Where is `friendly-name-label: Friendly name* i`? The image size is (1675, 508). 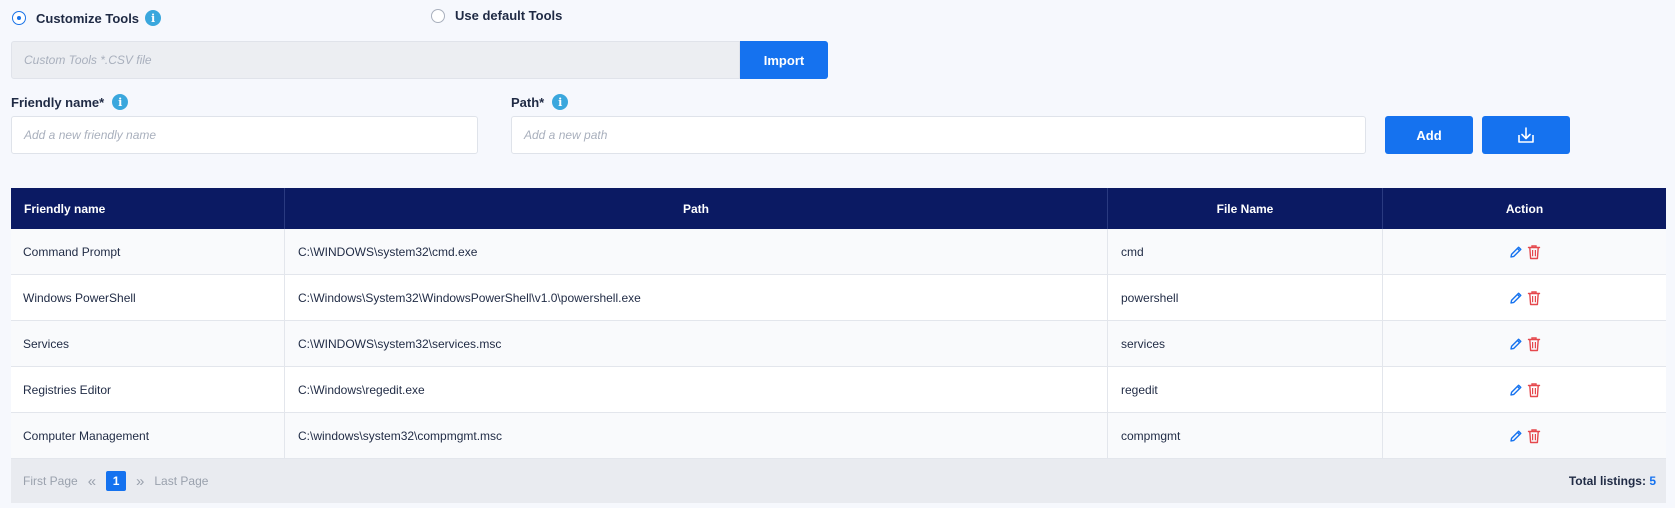 friendly-name-label: Friendly name* i is located at coordinates (70, 102).